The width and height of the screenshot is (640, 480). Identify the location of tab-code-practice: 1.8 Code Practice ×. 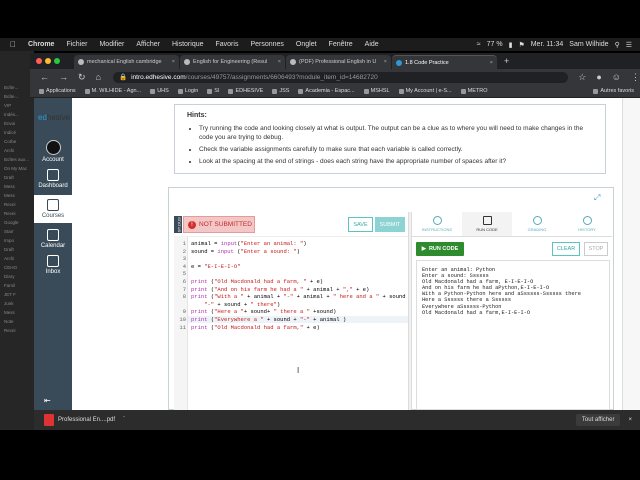
(444, 62).